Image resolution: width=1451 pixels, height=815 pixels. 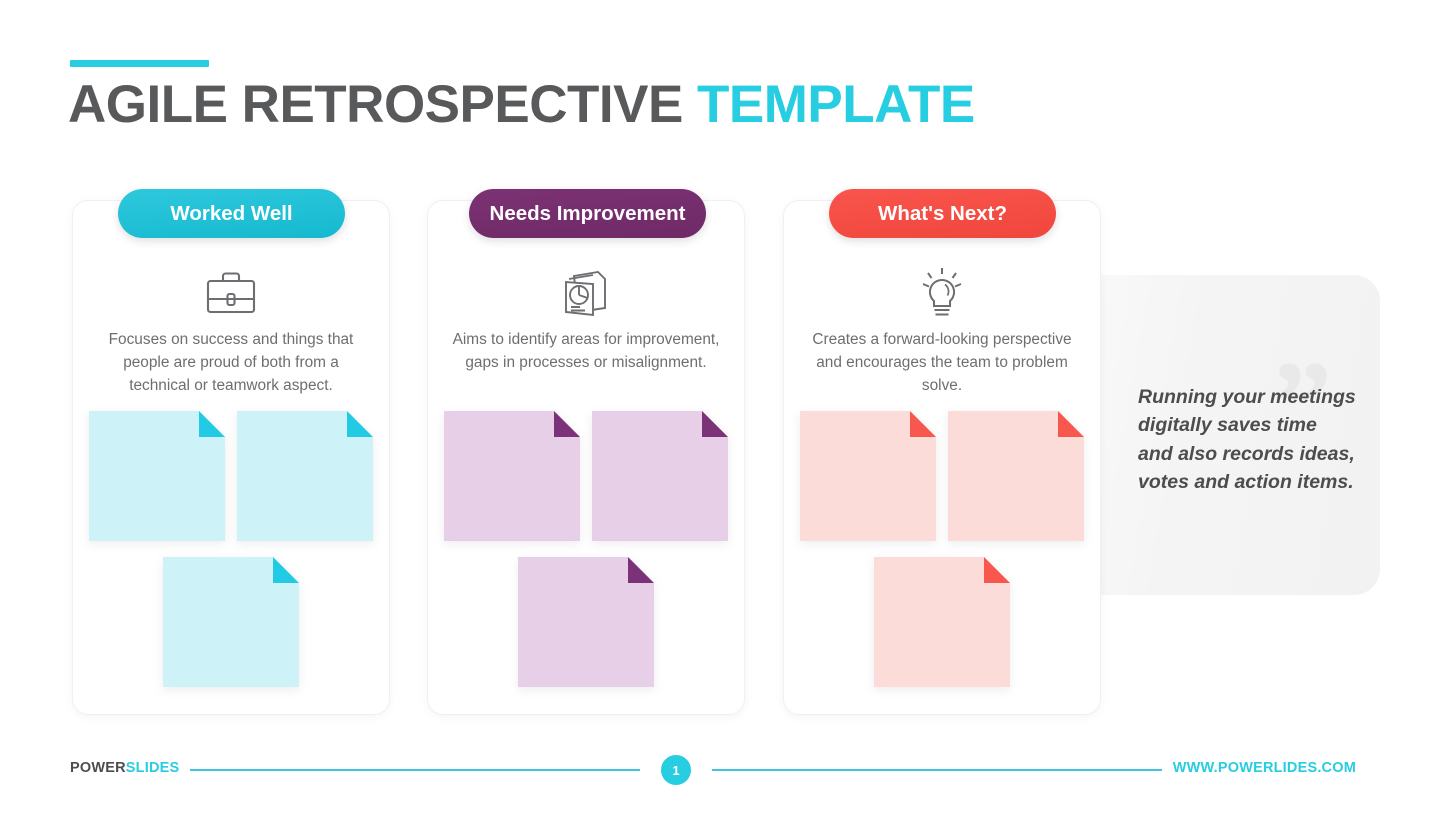 I want to click on title-accent-rule, so click(x=139, y=63).